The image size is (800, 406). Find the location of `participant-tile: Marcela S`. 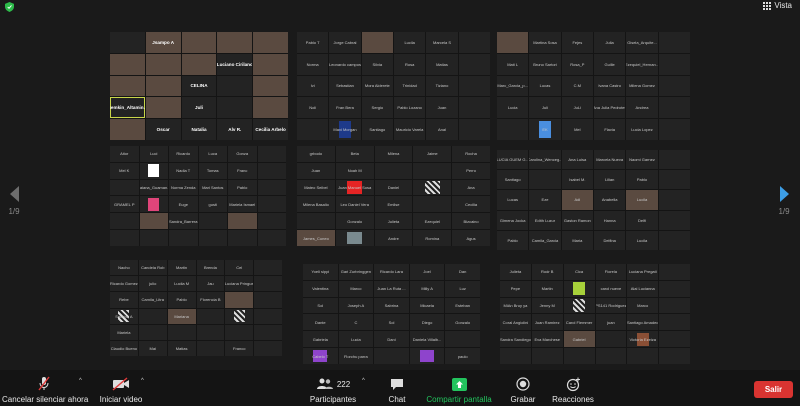

participant-tile: Marcela S is located at coordinates (442, 42).